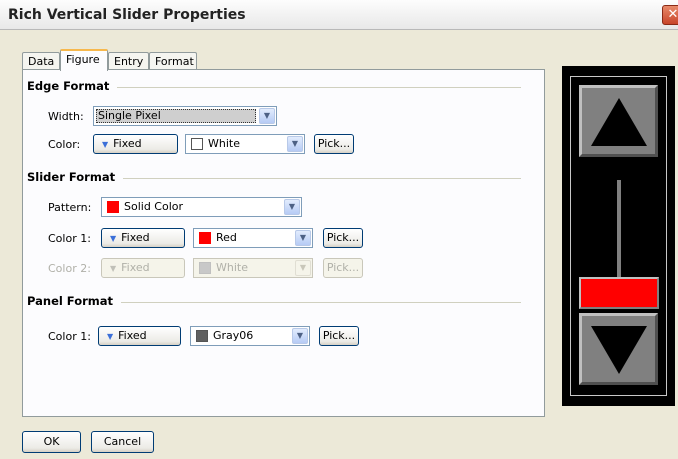 The image size is (678, 459). I want to click on slider-color2-label: Color 2:, so click(69, 268).